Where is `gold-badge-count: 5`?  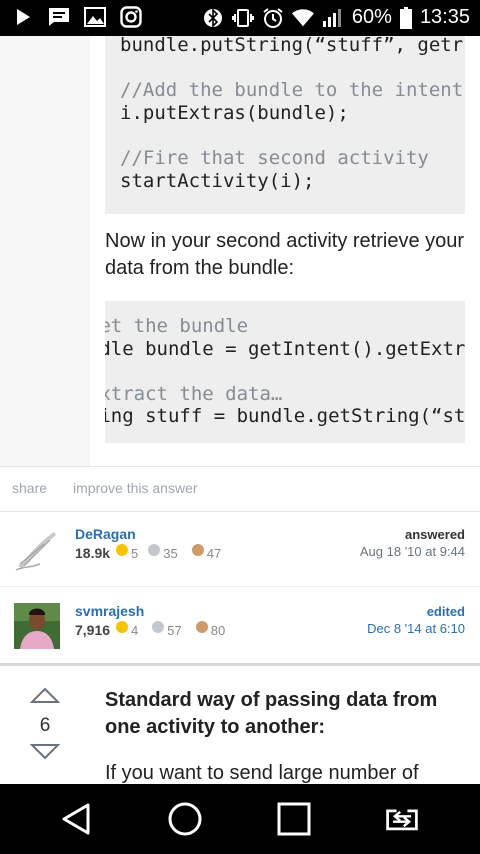 gold-badge-count: 5 is located at coordinates (135, 553).